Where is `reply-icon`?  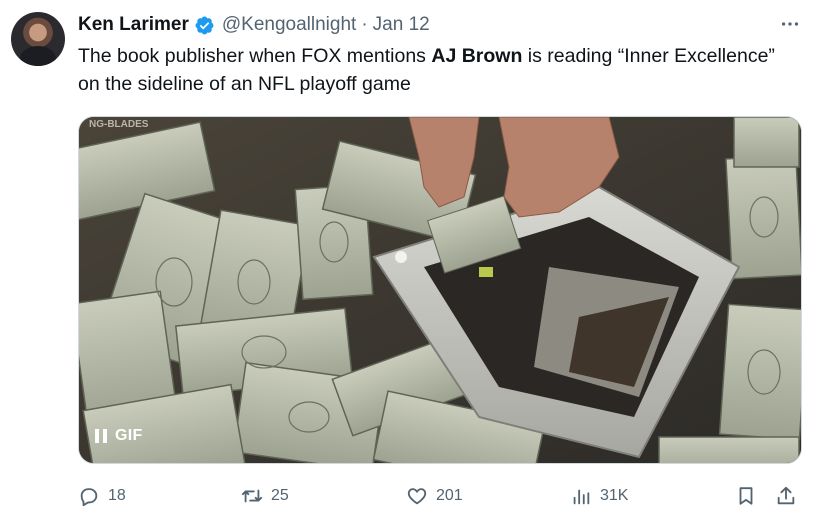
reply-icon is located at coordinates (89, 497).